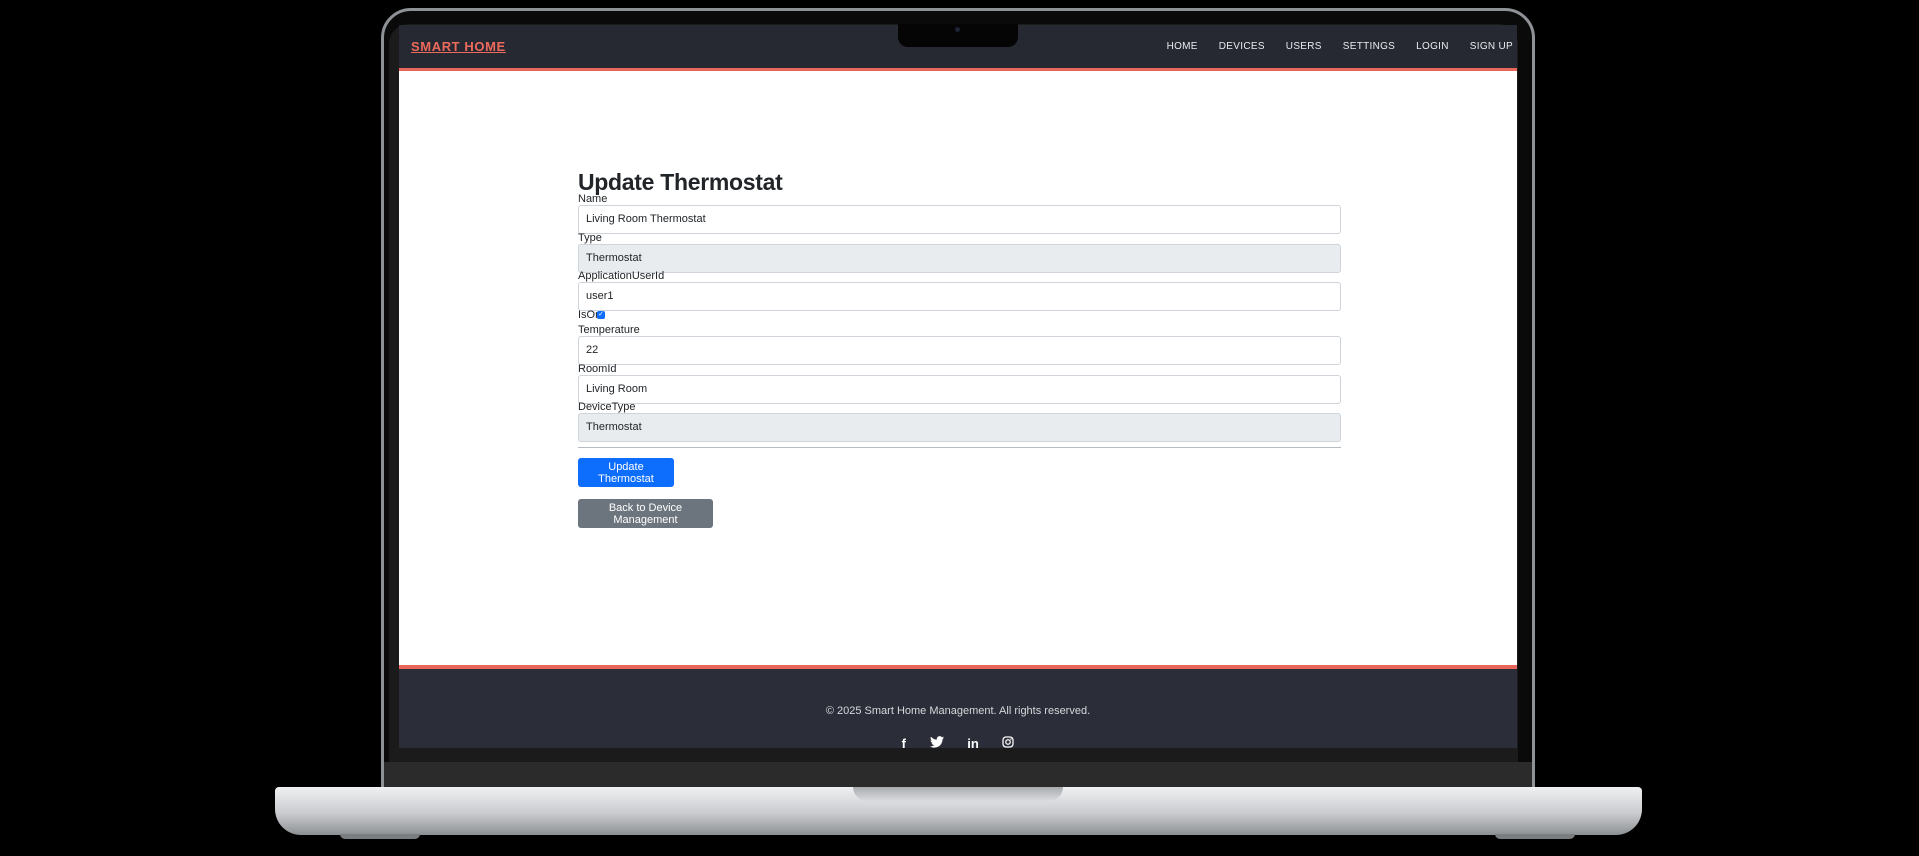 The width and height of the screenshot is (1919, 856). What do you see at coordinates (957, 29) in the screenshot?
I see `camera-icon` at bounding box center [957, 29].